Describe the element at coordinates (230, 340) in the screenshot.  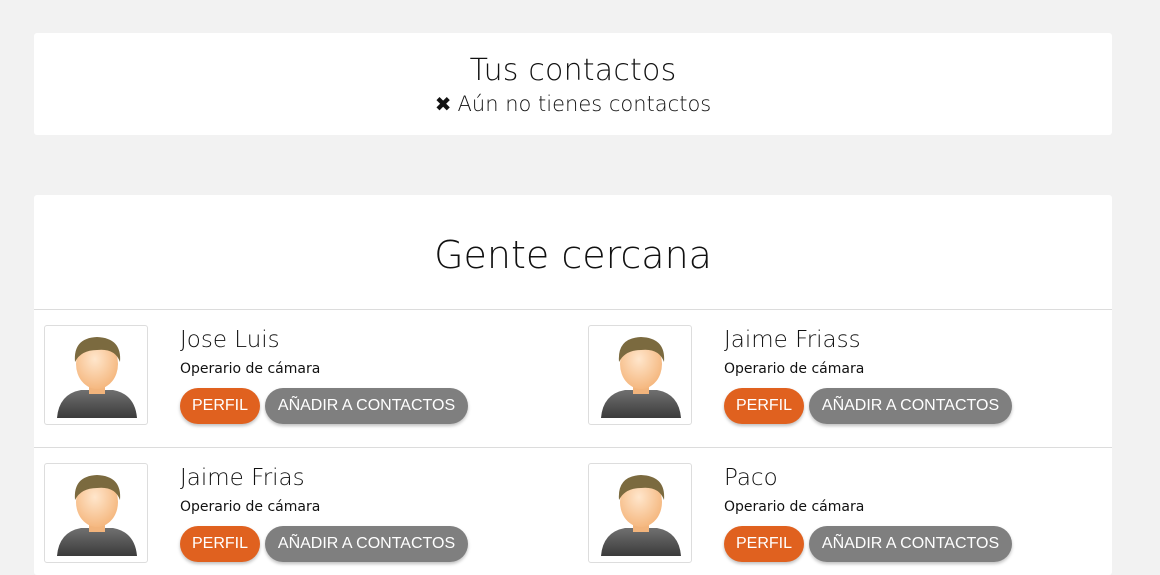
I see `person-name: Jose Luis` at that location.